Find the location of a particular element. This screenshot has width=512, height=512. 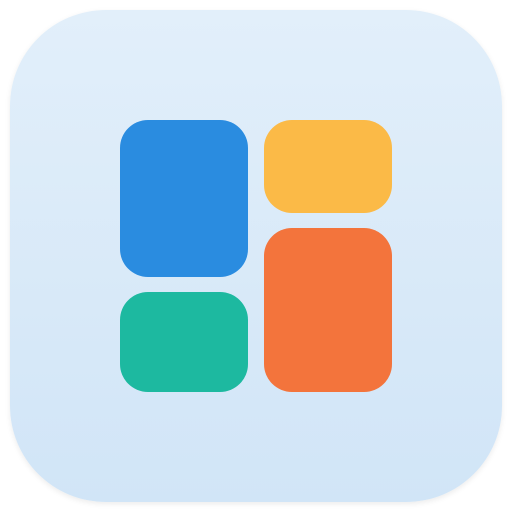

tile-blue is located at coordinates (184, 198).